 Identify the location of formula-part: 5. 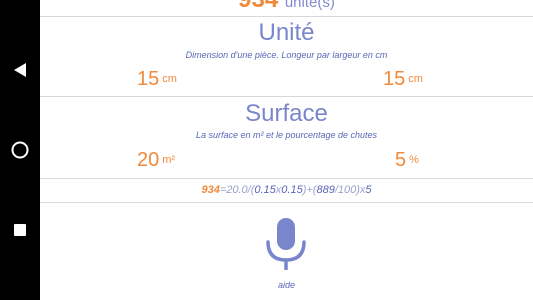
(368, 190).